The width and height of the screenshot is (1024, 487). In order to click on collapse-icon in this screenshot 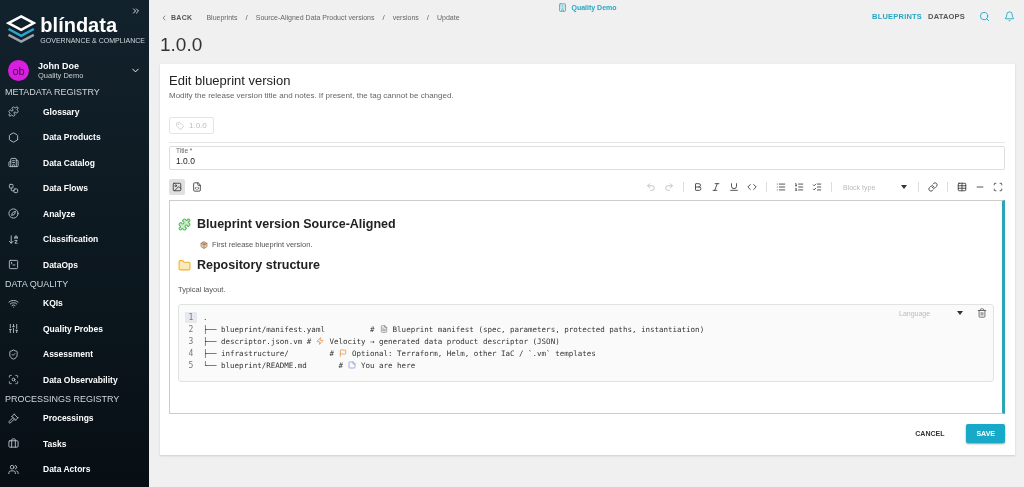, I will do `click(136, 11)`.